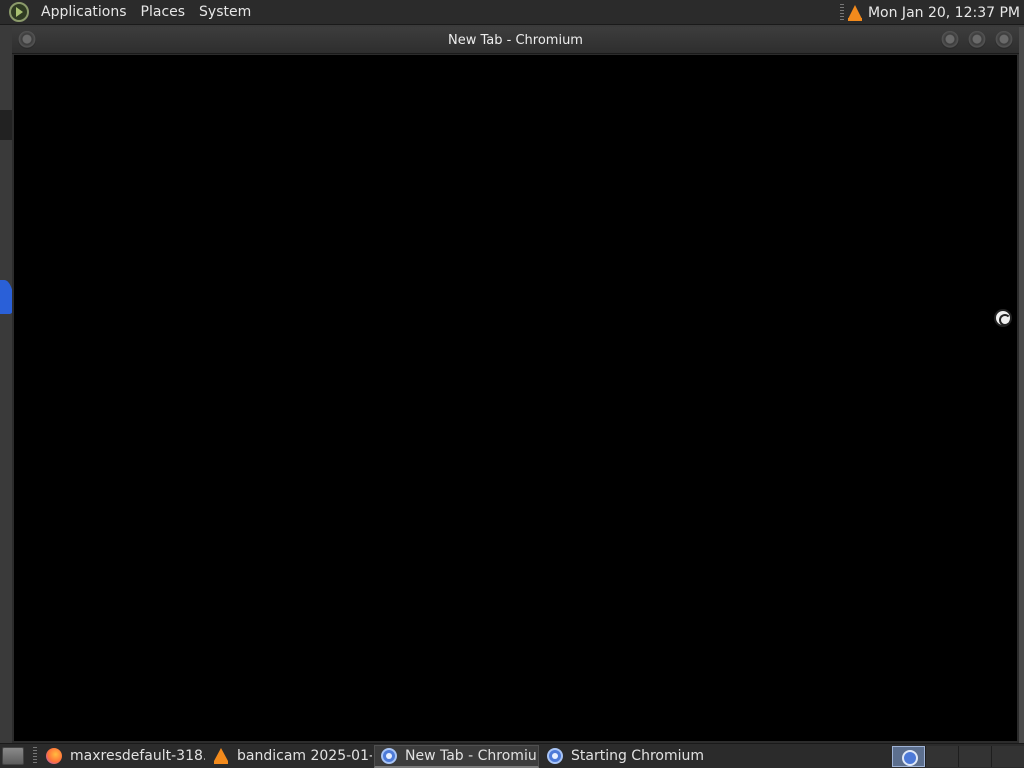  Describe the element at coordinates (221, 756) in the screenshot. I see `vlc-icon` at that location.